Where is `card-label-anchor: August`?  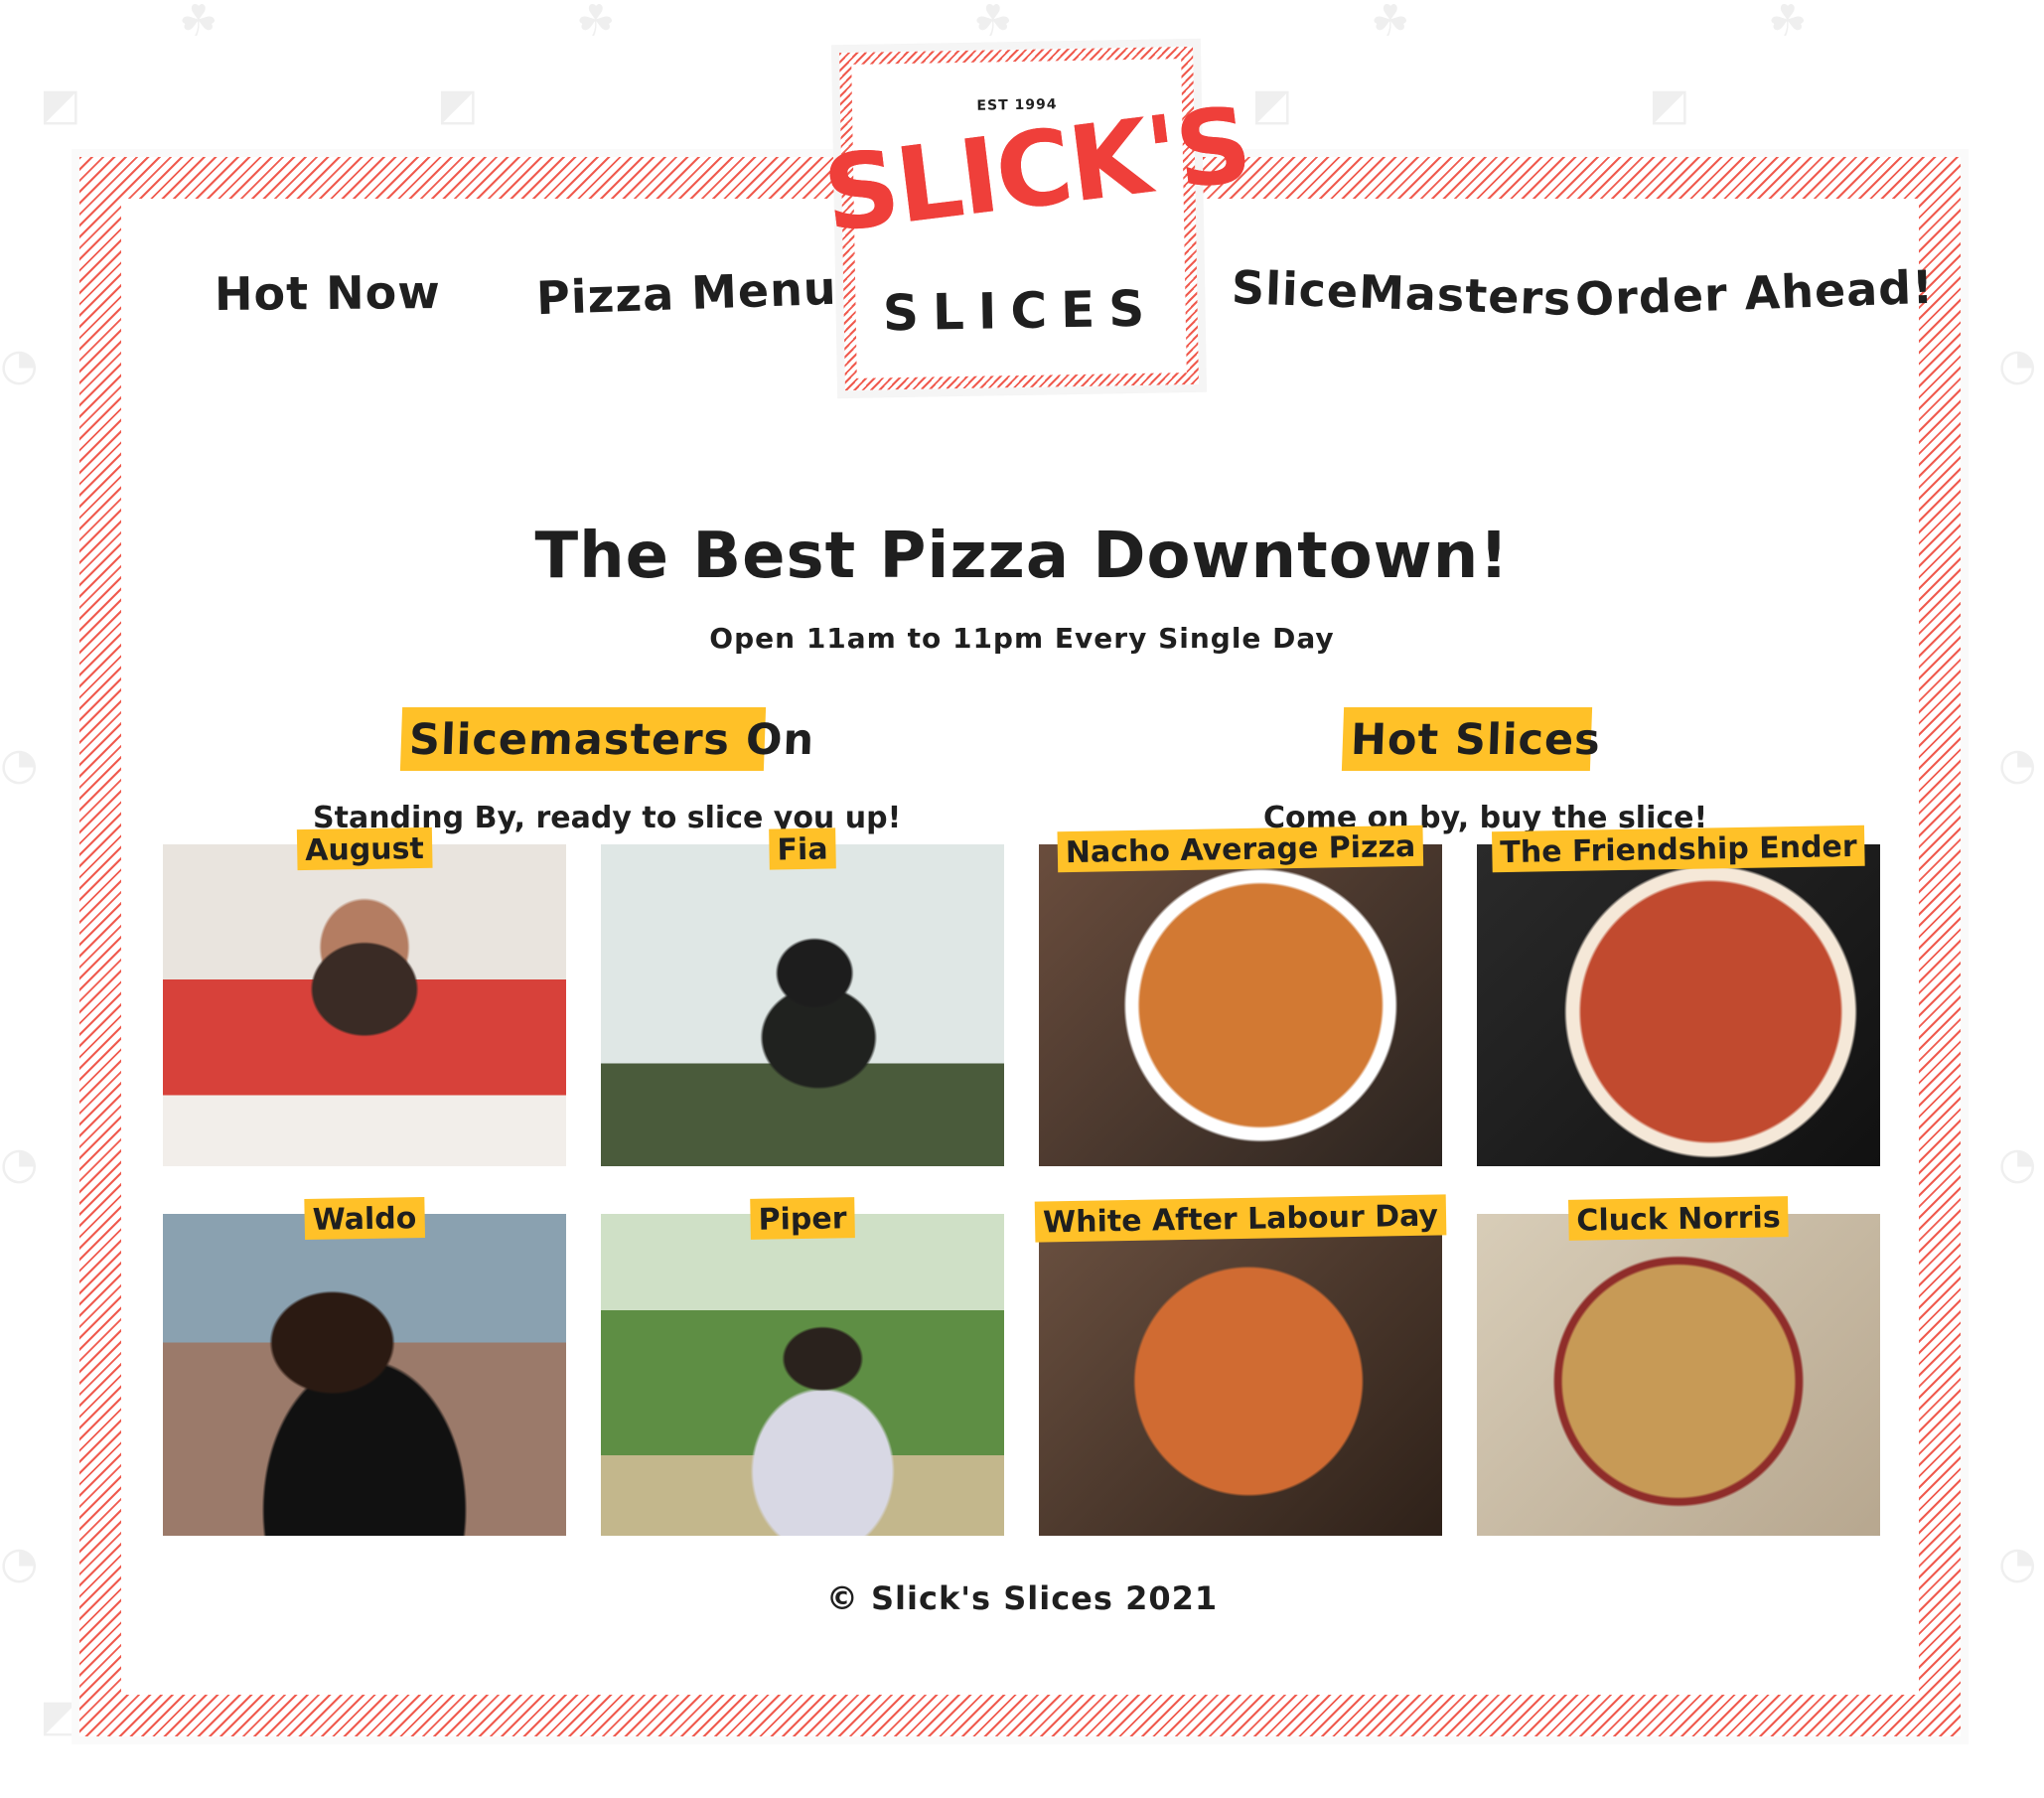 card-label-anchor: August is located at coordinates (364, 848).